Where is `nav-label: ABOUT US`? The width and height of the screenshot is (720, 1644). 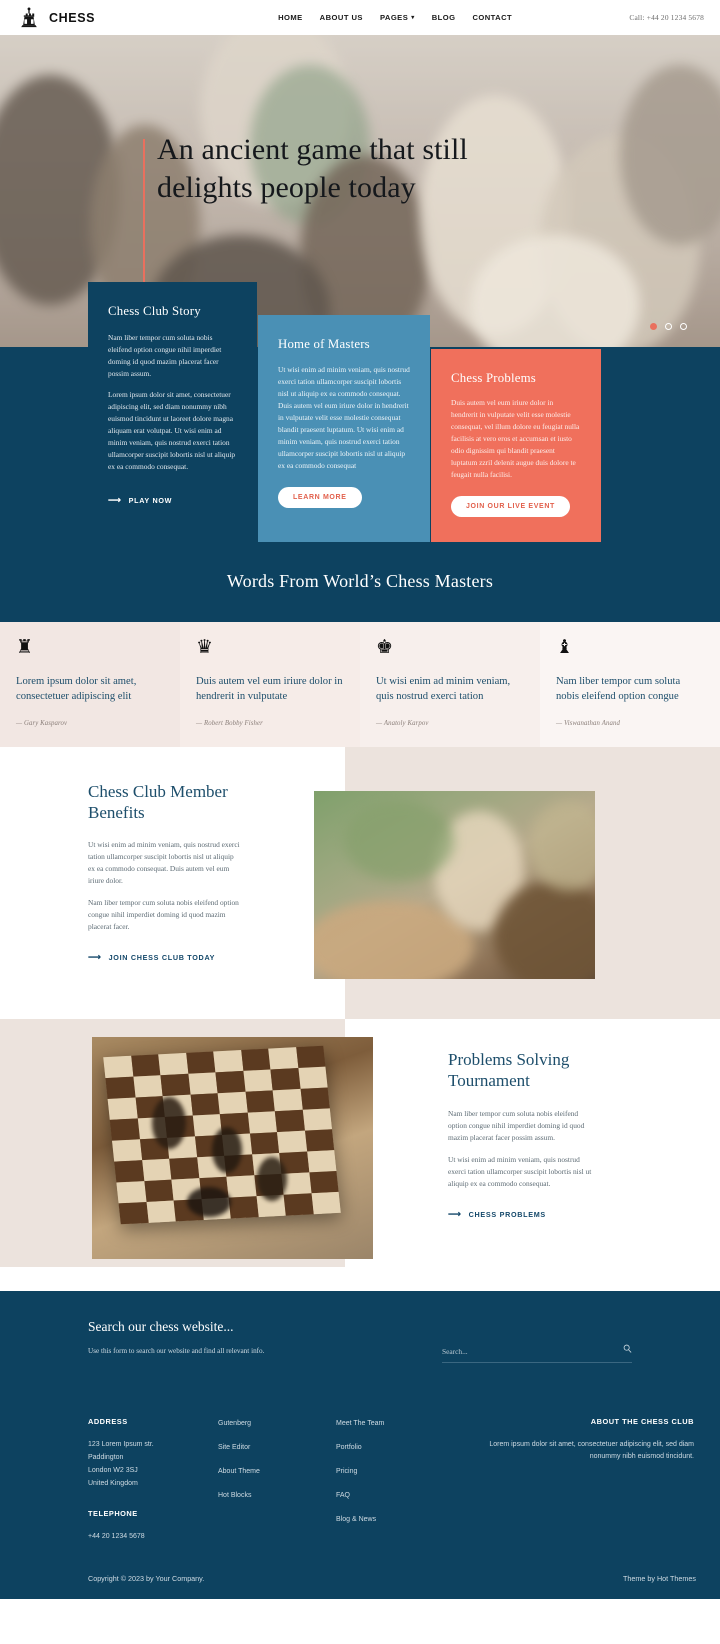 nav-label: ABOUT US is located at coordinates (341, 17).